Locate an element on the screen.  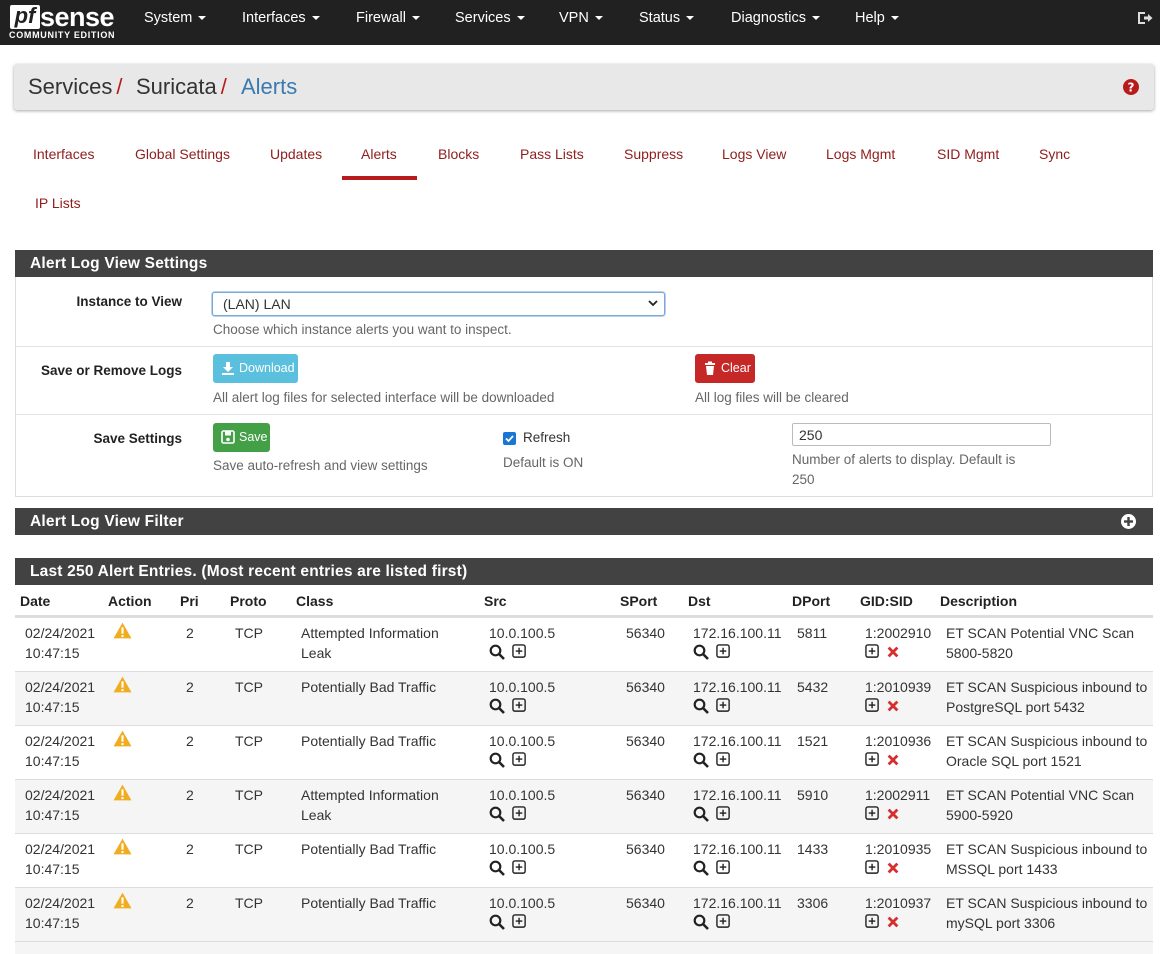
download-button: Download is located at coordinates (255, 368).